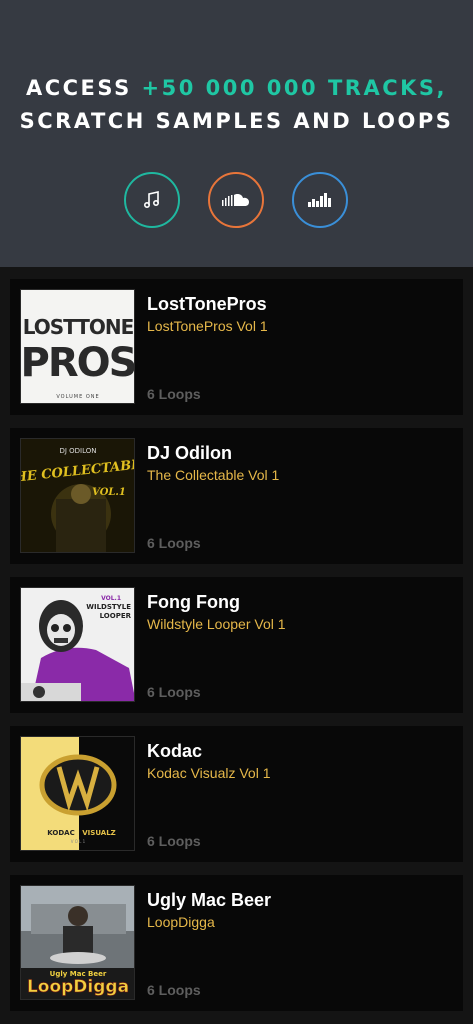  I want to click on soundcloud-source-button, so click(236, 200).